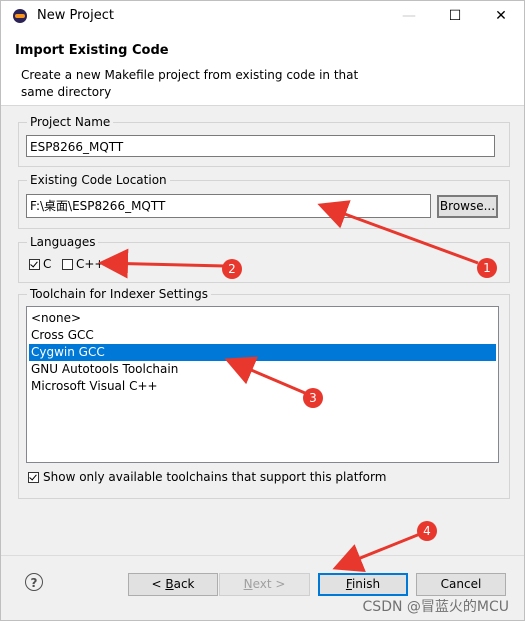  Describe the element at coordinates (228, 206) in the screenshot. I see `code-location-input: F:\桌面\ESP8266_MQTT` at that location.